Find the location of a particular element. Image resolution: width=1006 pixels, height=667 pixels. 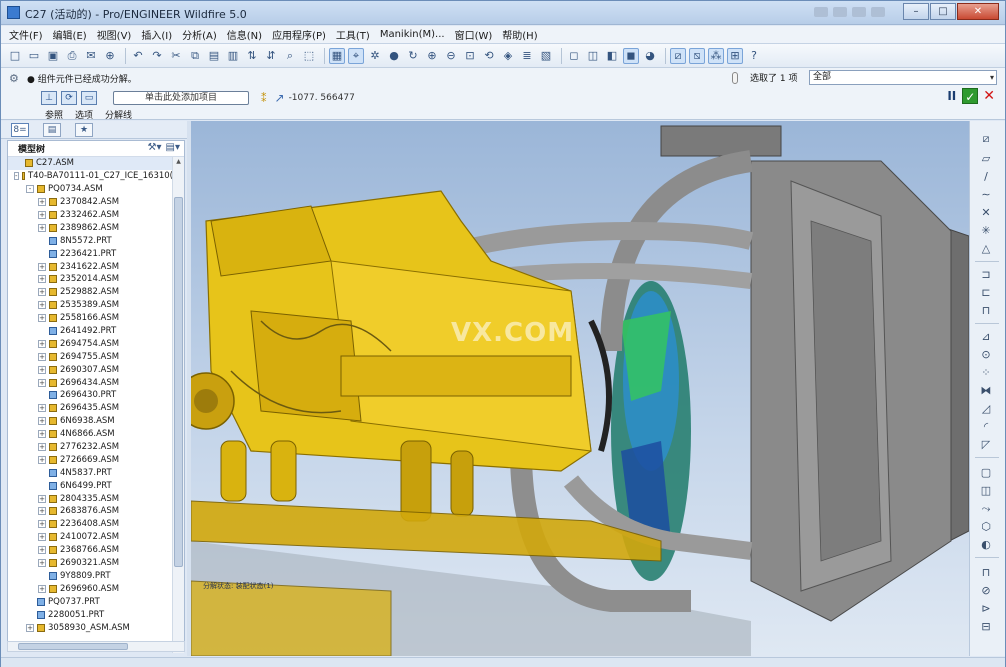

tree-item: +3058930_ASM.ASM is located at coordinates (90, 627).